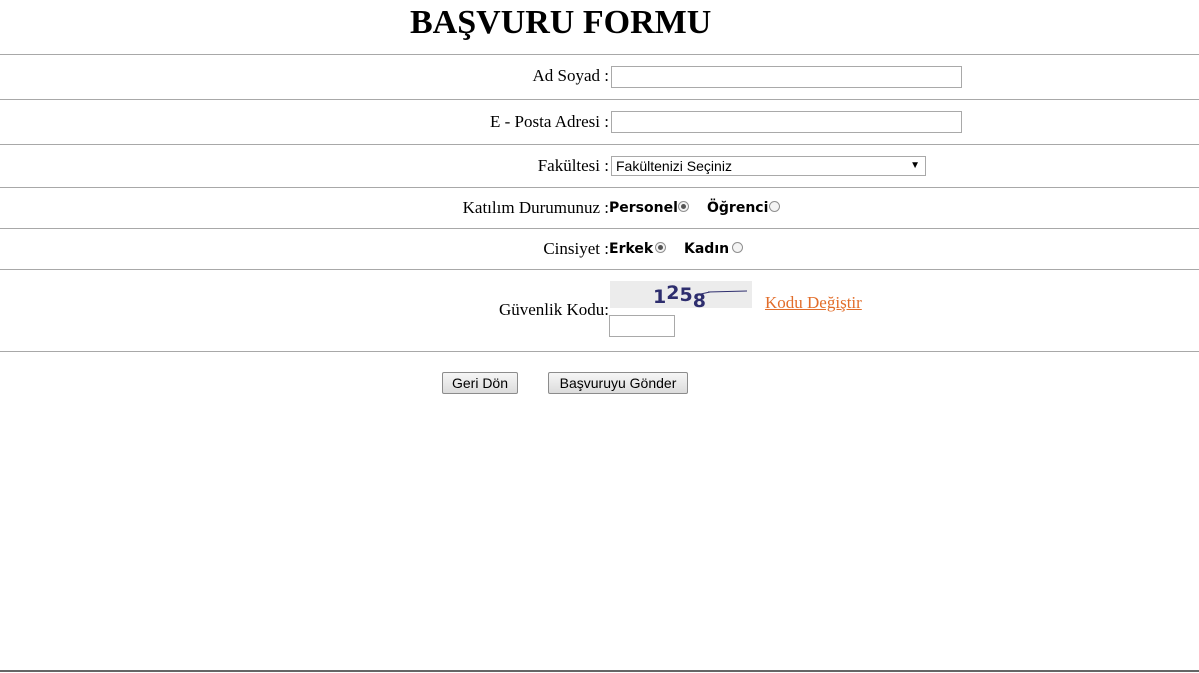 This screenshot has height=673, width=1199. Describe the element at coordinates (480, 383) in the screenshot. I see `back-button: Geri Dön` at that location.